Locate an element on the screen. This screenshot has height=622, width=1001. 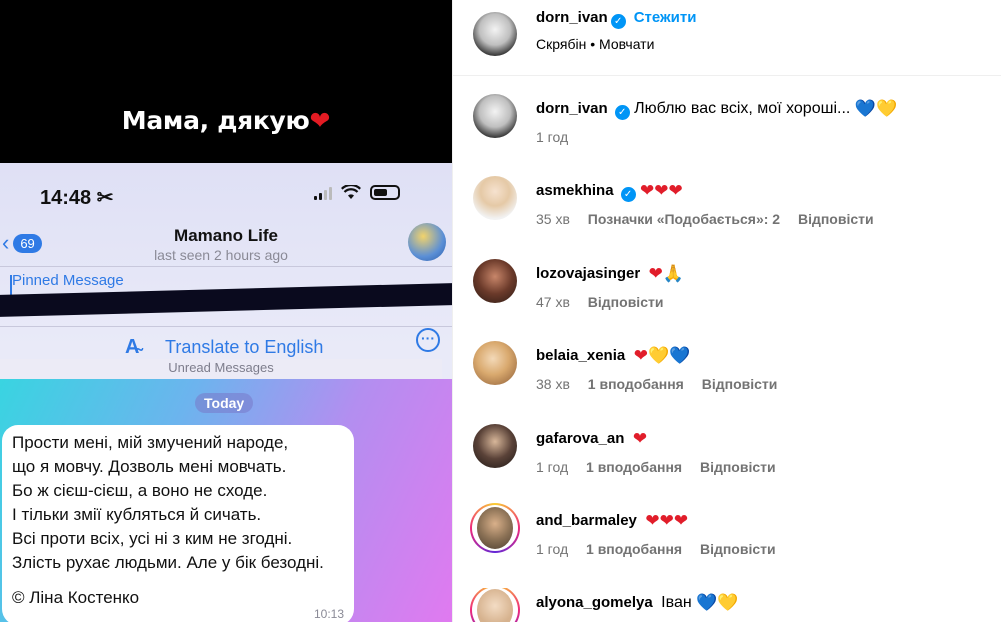
comment-username: belaia_xenia is located at coordinates (580, 355).